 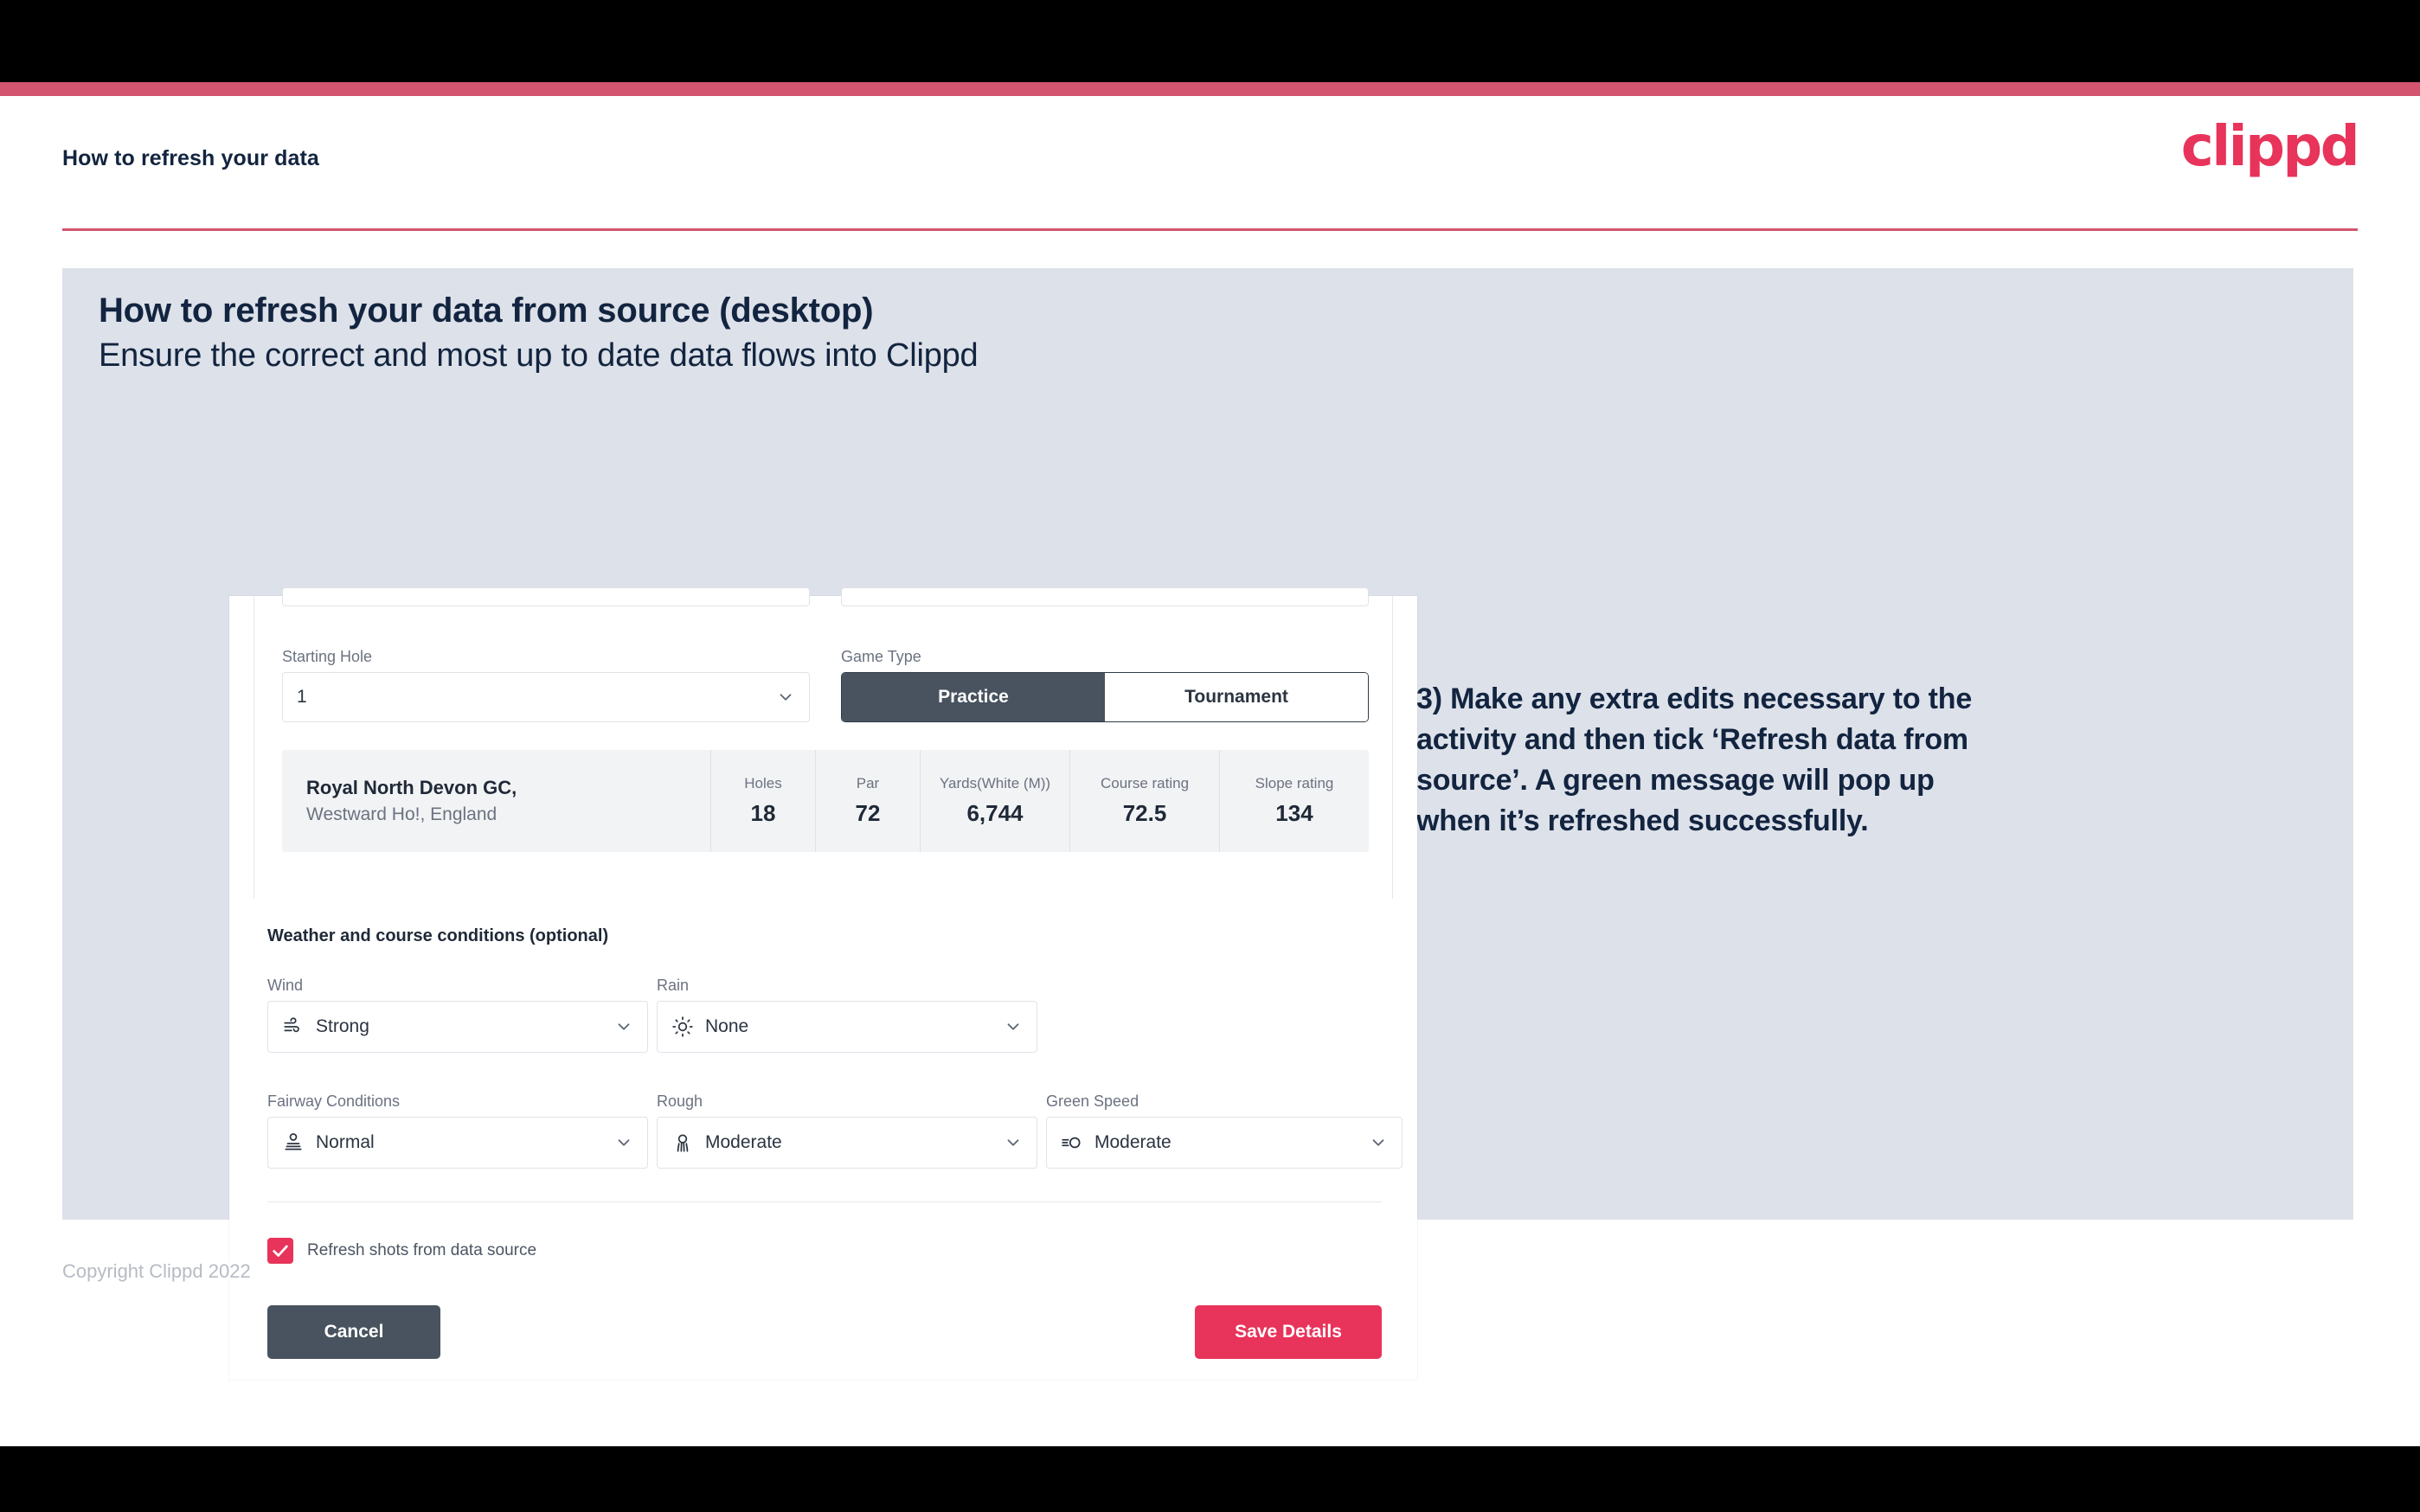 What do you see at coordinates (1294, 813) in the screenshot?
I see `stat-value: 134` at bounding box center [1294, 813].